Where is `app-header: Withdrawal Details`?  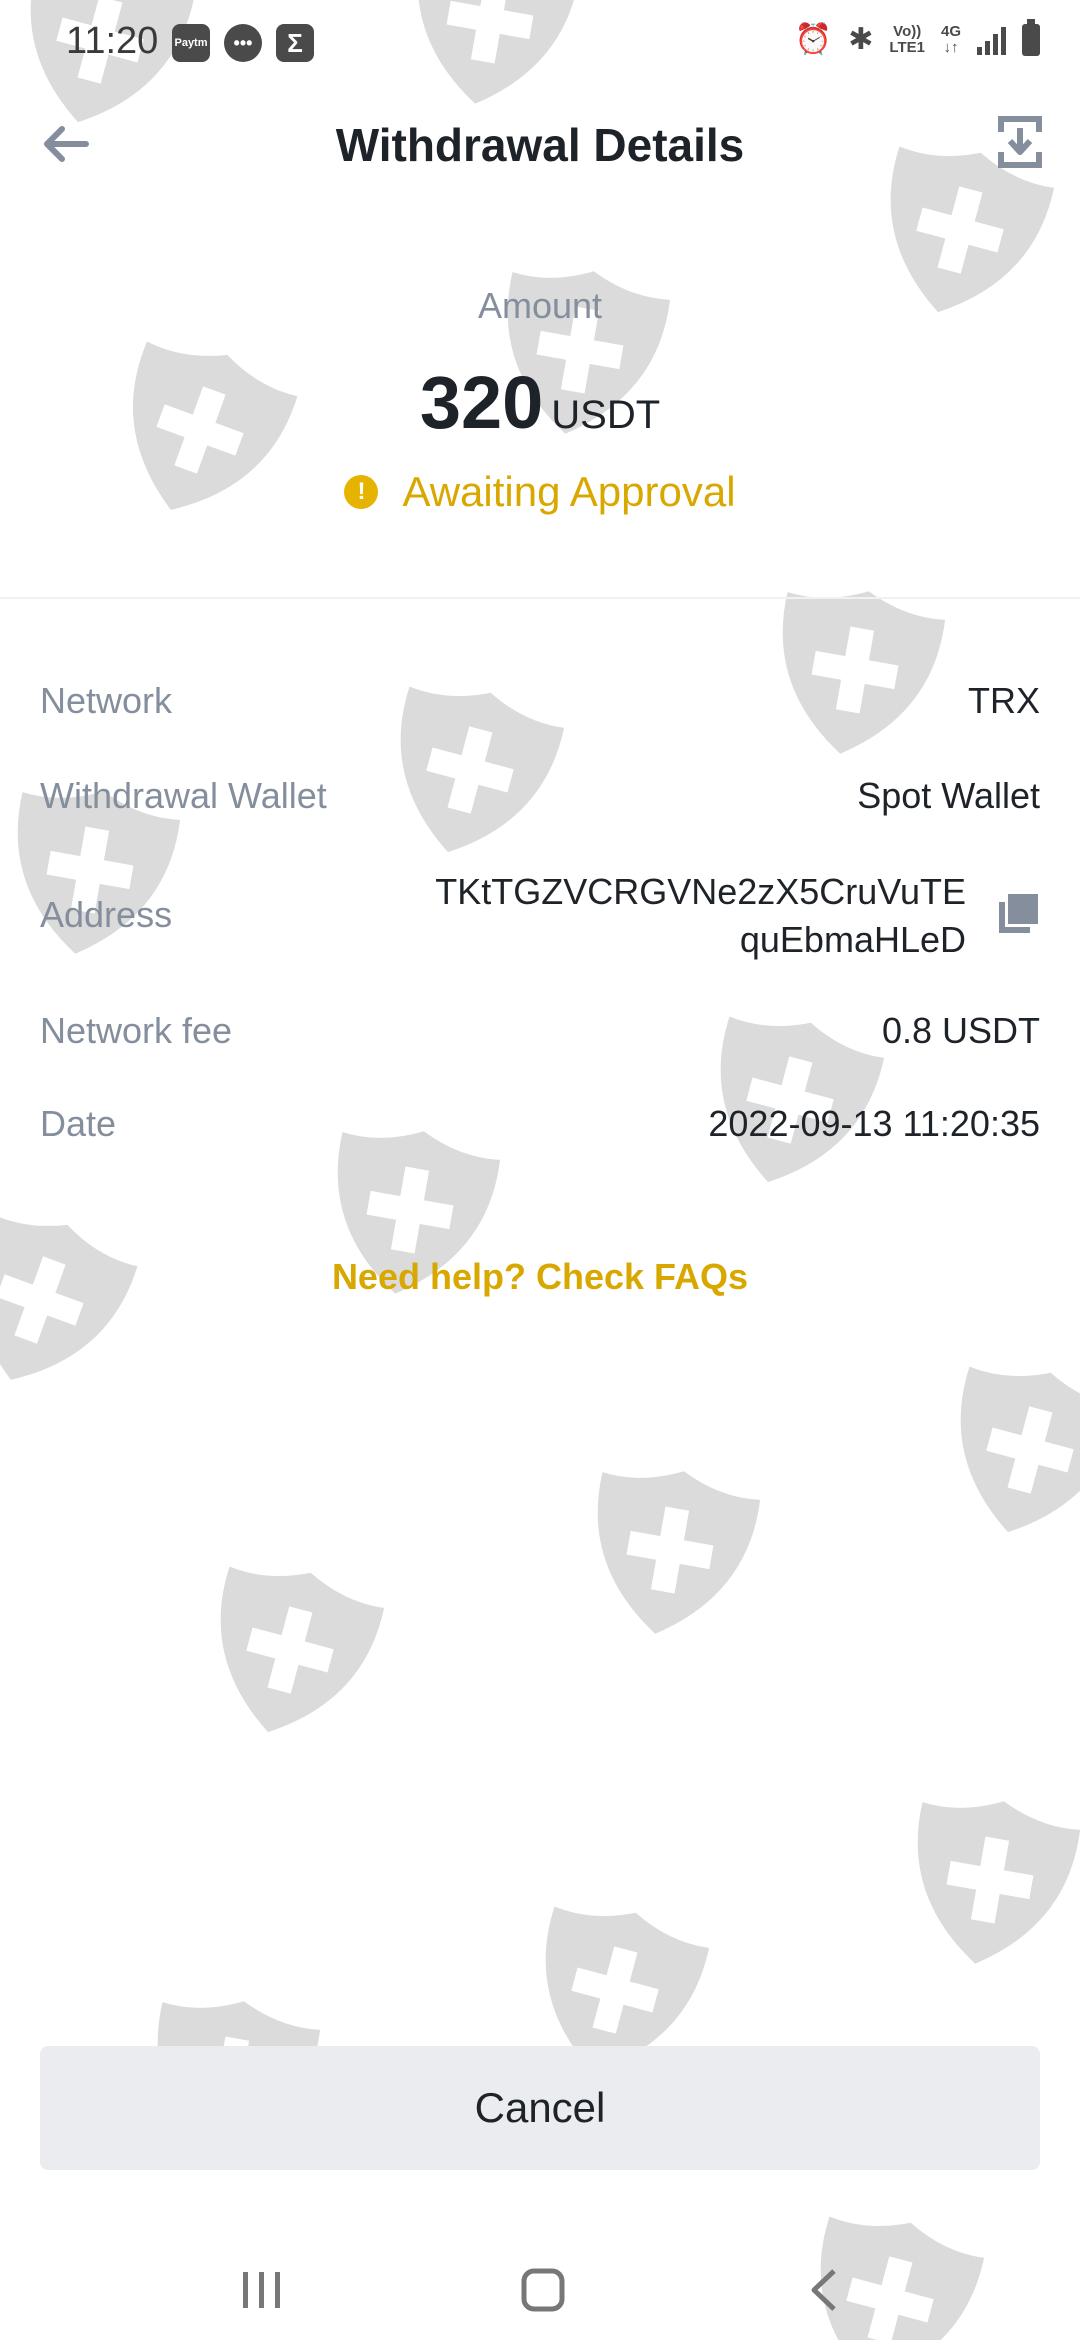 app-header: Withdrawal Details is located at coordinates (540, 145).